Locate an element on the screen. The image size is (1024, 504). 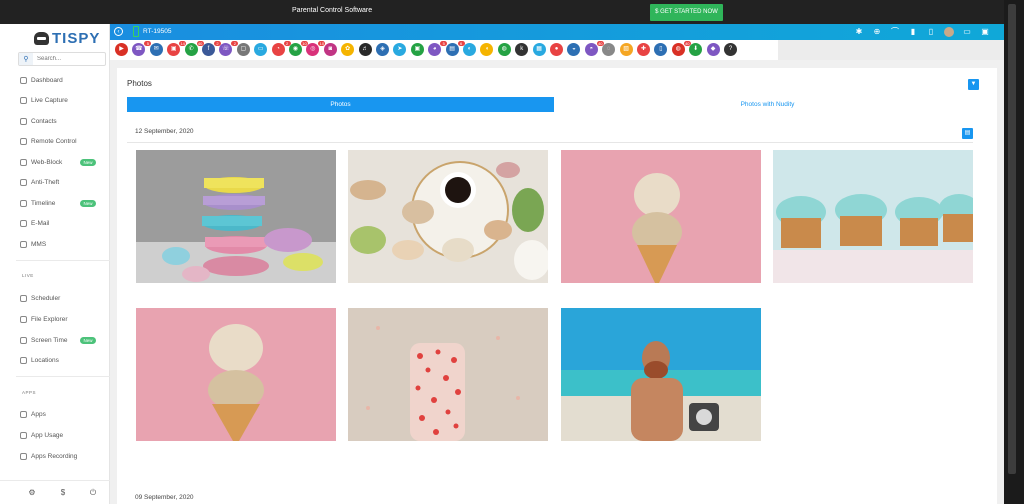
app-icon: ◍ is located at coordinates (504, 49).